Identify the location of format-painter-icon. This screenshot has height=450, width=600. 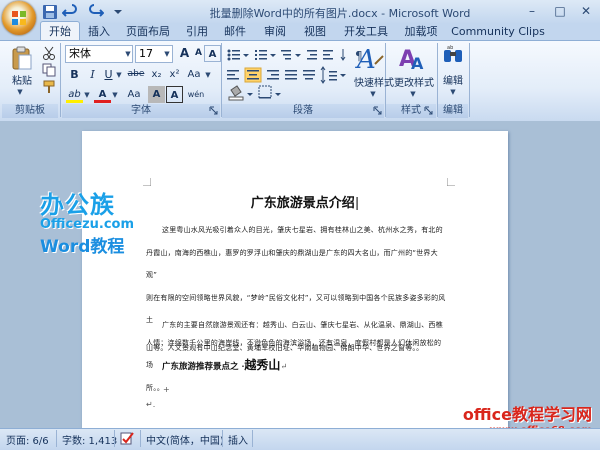
(49, 87).